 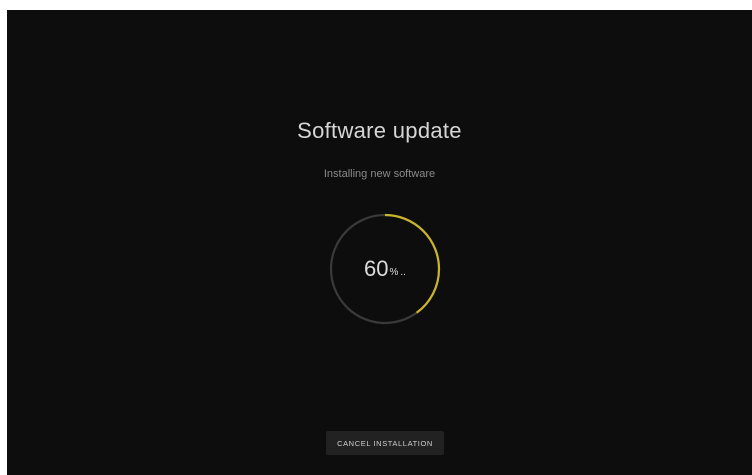 What do you see at coordinates (376, 268) in the screenshot?
I see `progress-percent: 60` at bounding box center [376, 268].